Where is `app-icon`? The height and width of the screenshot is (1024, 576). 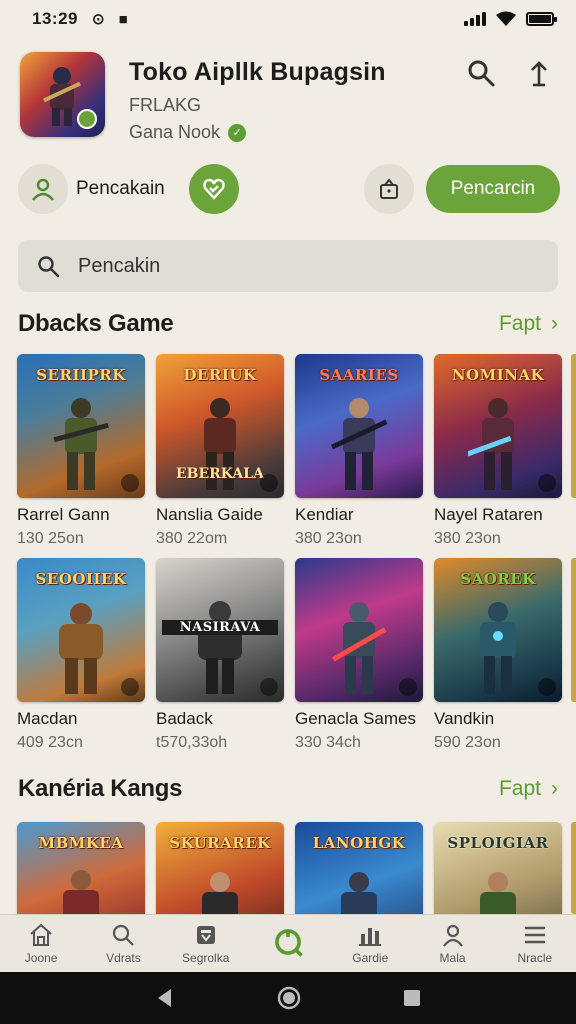
app-icon is located at coordinates (62, 94).